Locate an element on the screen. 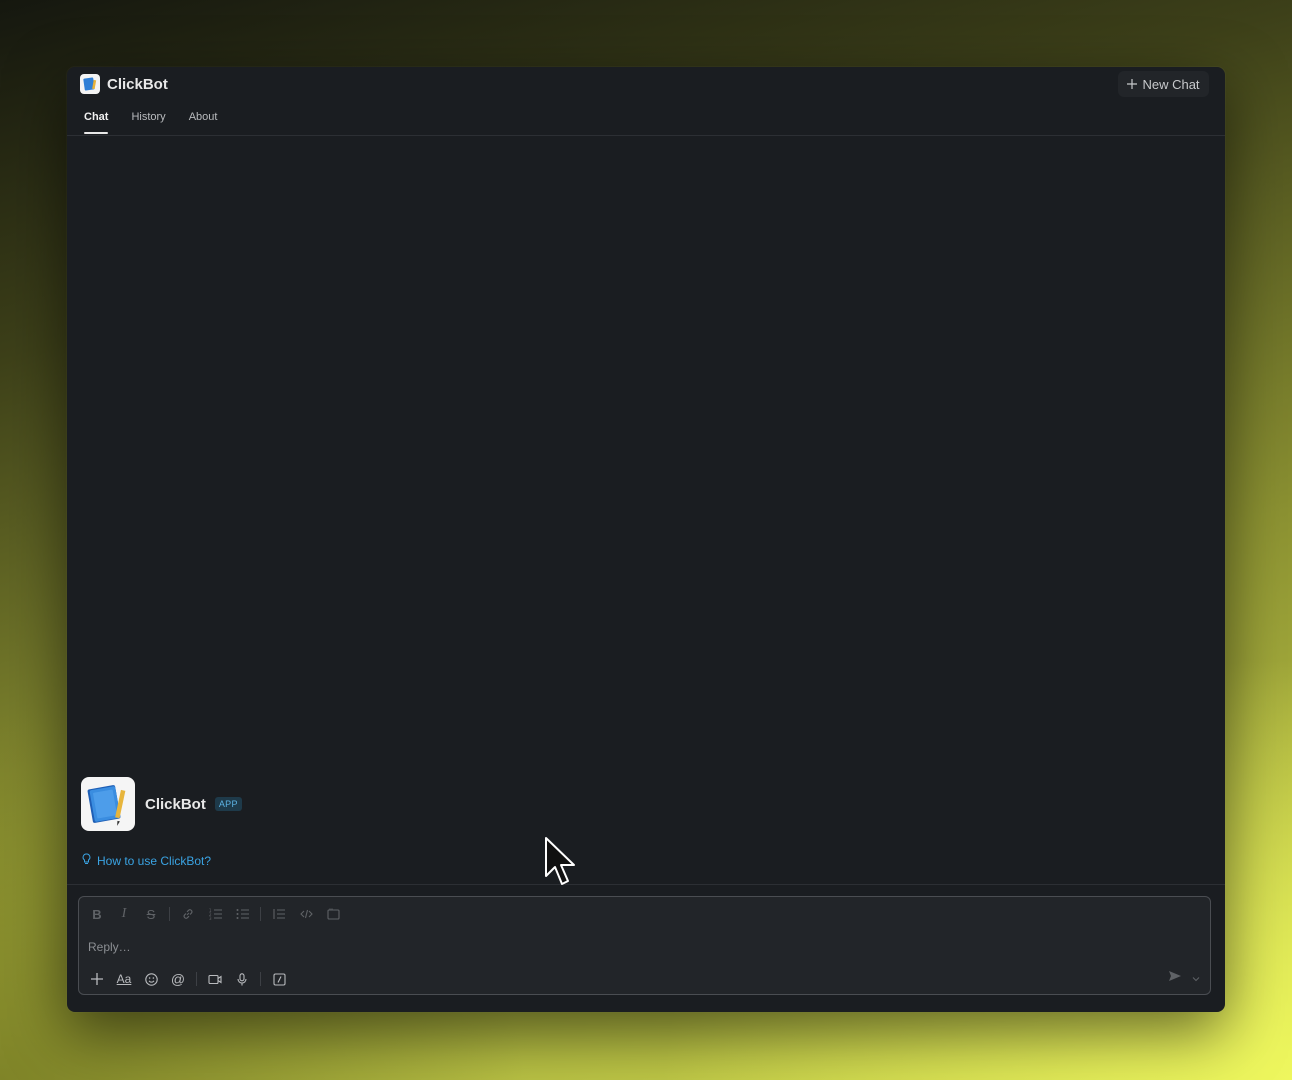 The image size is (1292, 1080). message-composer: B I S 123 Reply… Aa @ is located at coordinates (644, 945).